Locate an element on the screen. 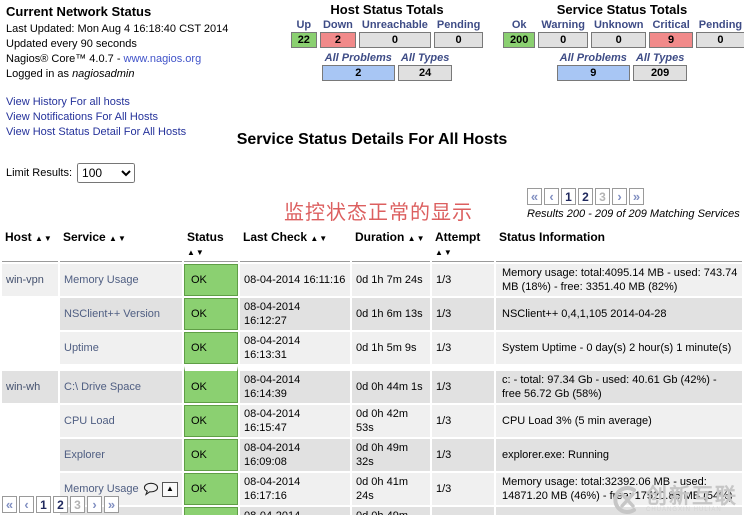  service-link: Explorer is located at coordinates (84, 455).